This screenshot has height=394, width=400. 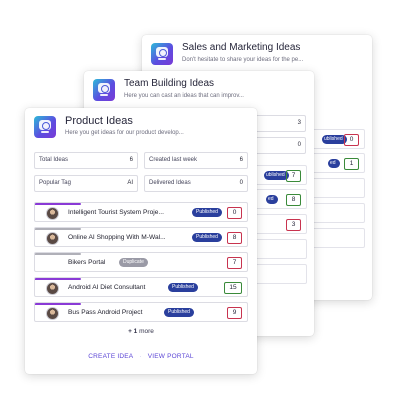 What do you see at coordinates (293, 225) in the screenshot?
I see `vote-count: 3` at bounding box center [293, 225].